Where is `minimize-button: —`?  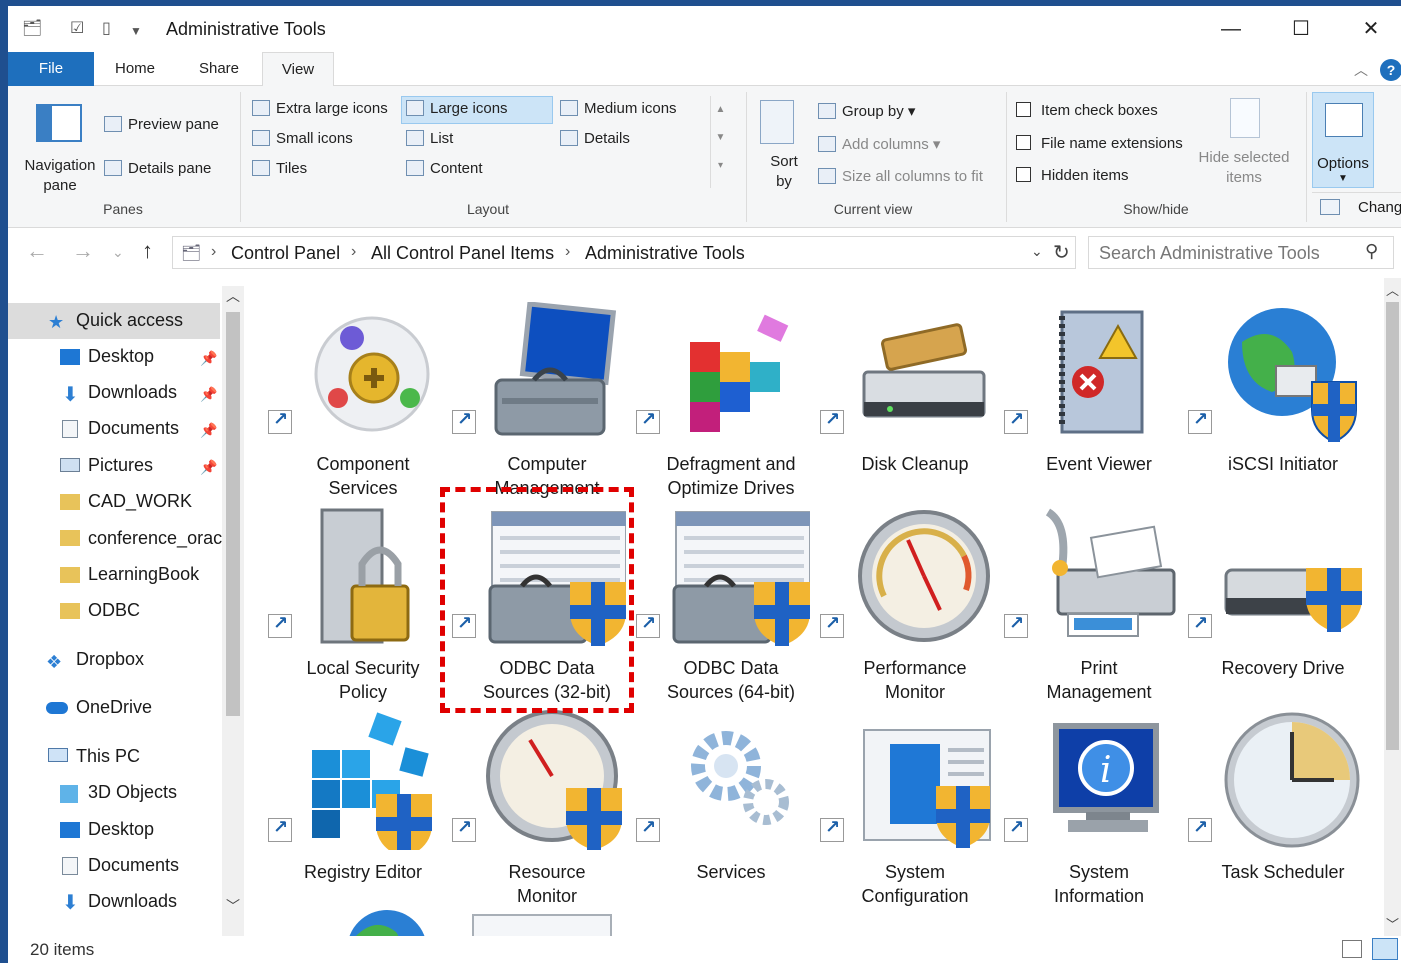 minimize-button: — is located at coordinates (1231, 29).